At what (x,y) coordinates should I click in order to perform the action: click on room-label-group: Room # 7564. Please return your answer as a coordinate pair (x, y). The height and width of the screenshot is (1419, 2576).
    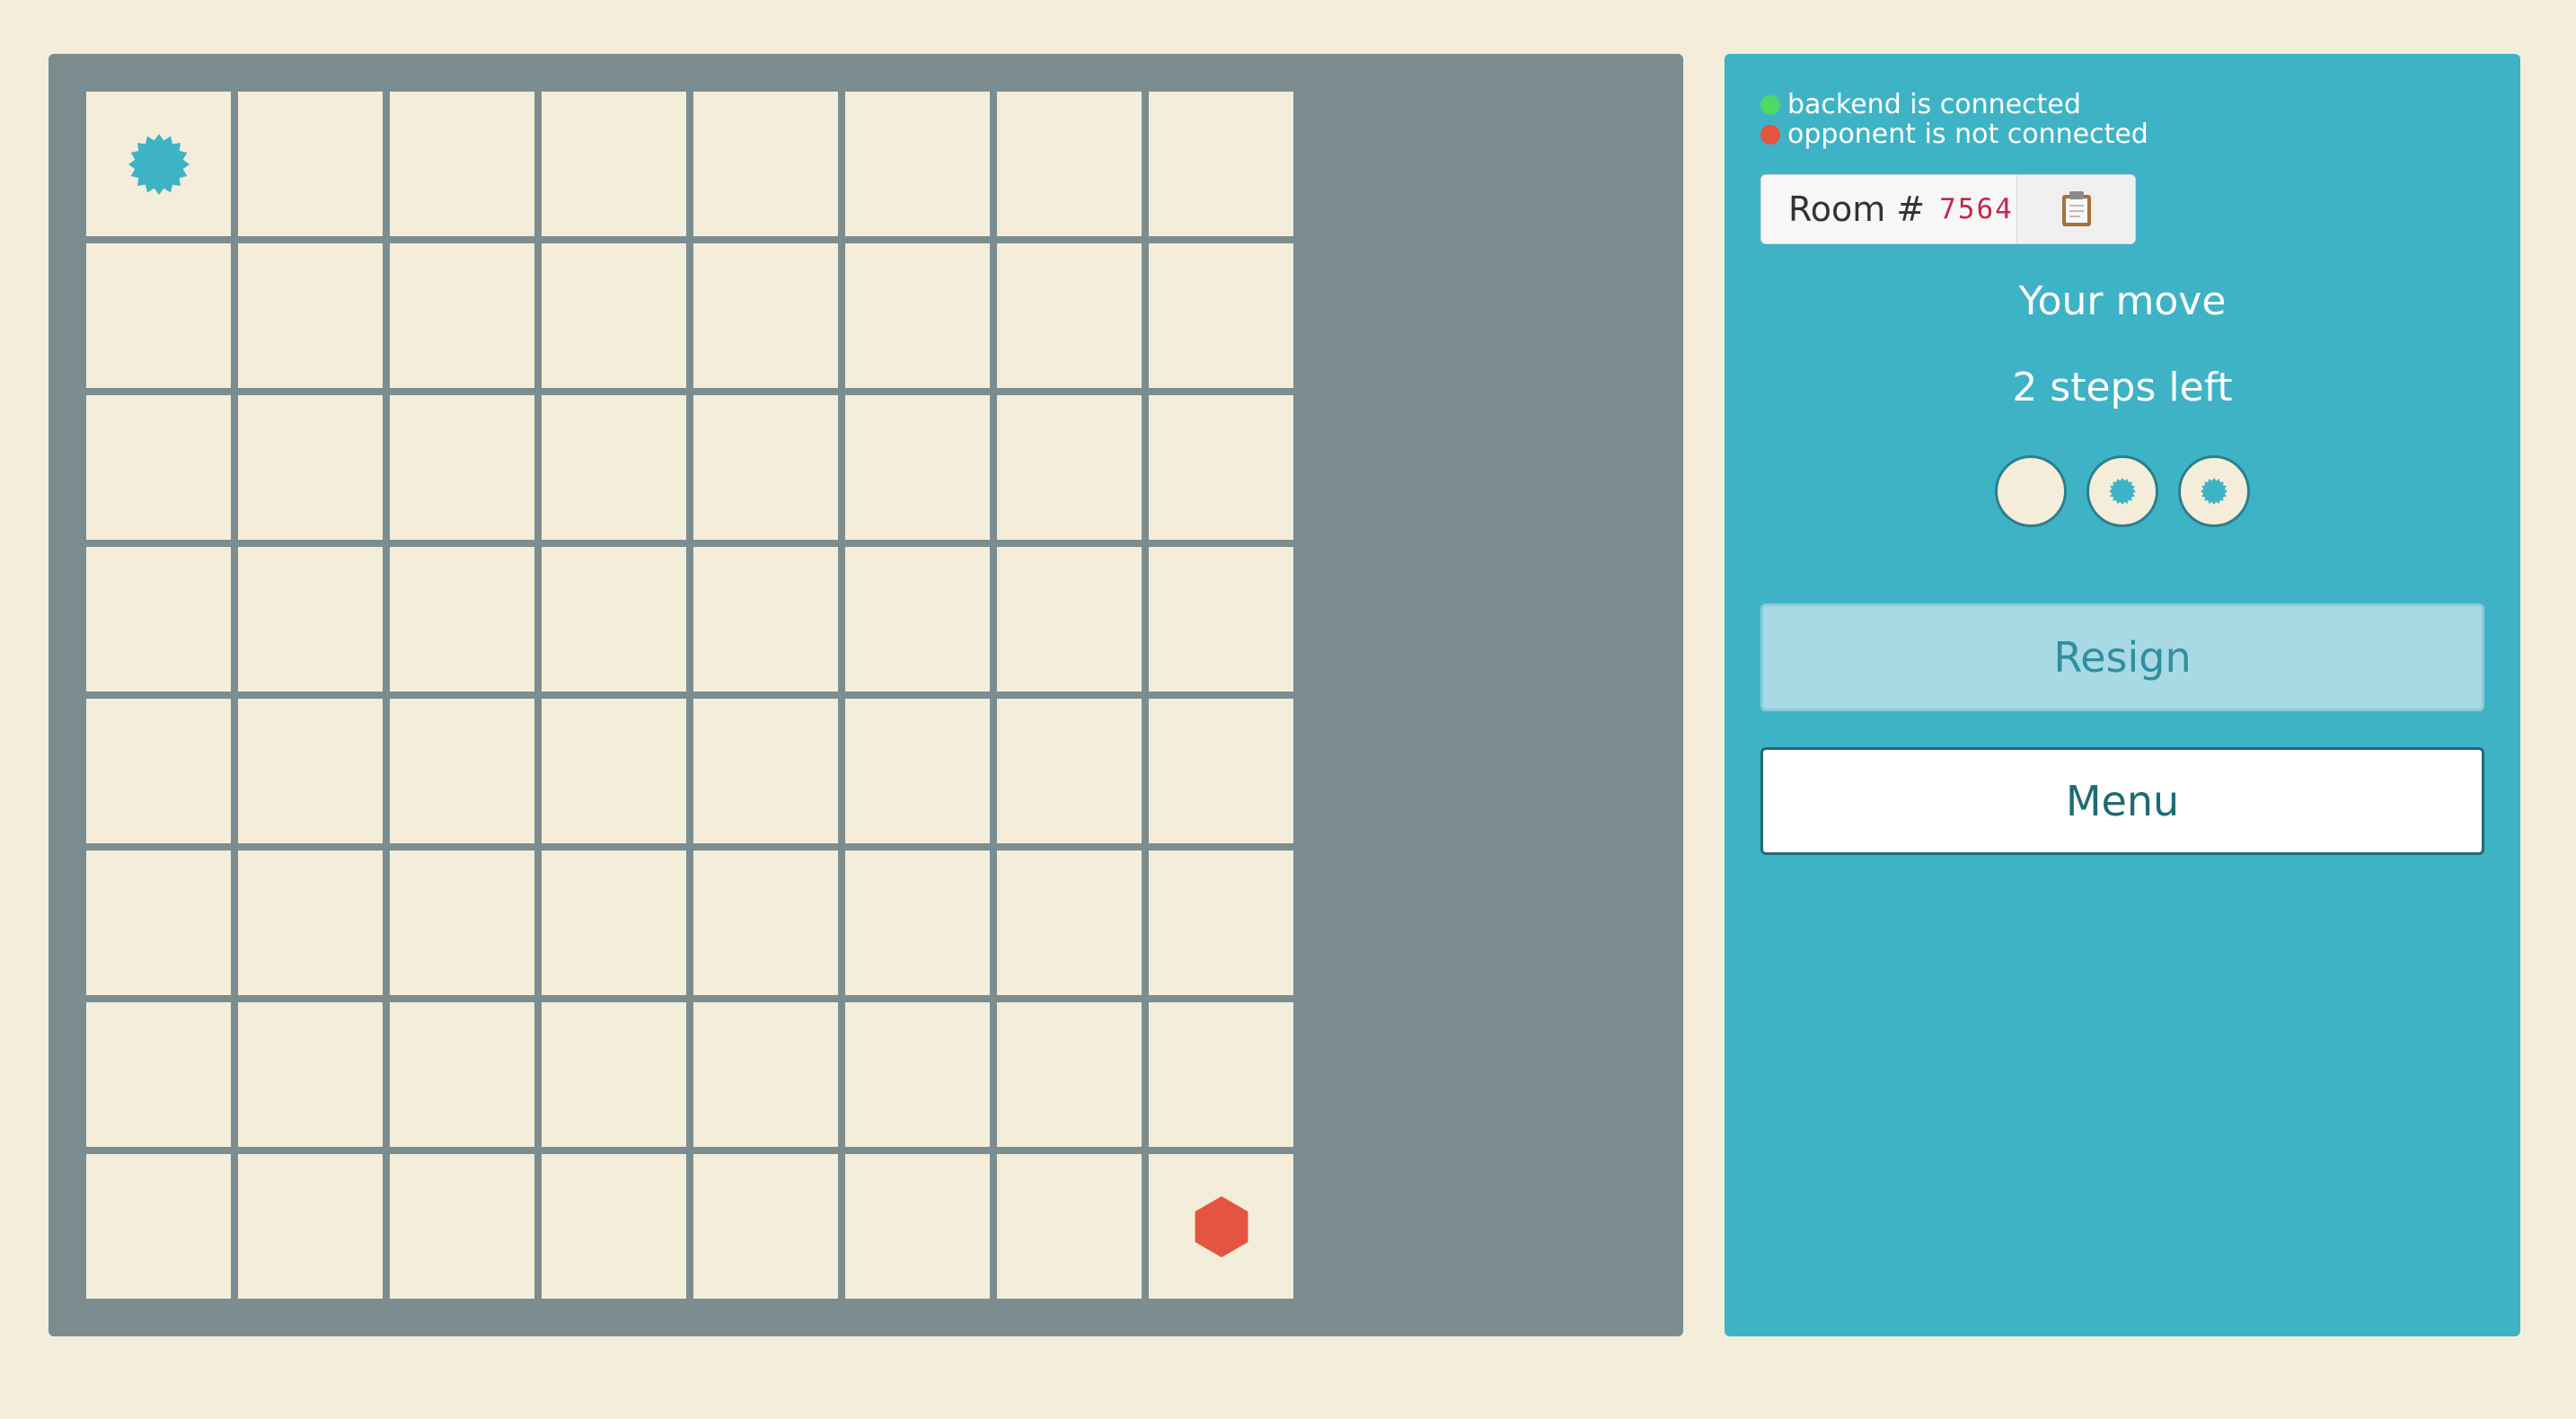
    Looking at the image, I should click on (1889, 209).